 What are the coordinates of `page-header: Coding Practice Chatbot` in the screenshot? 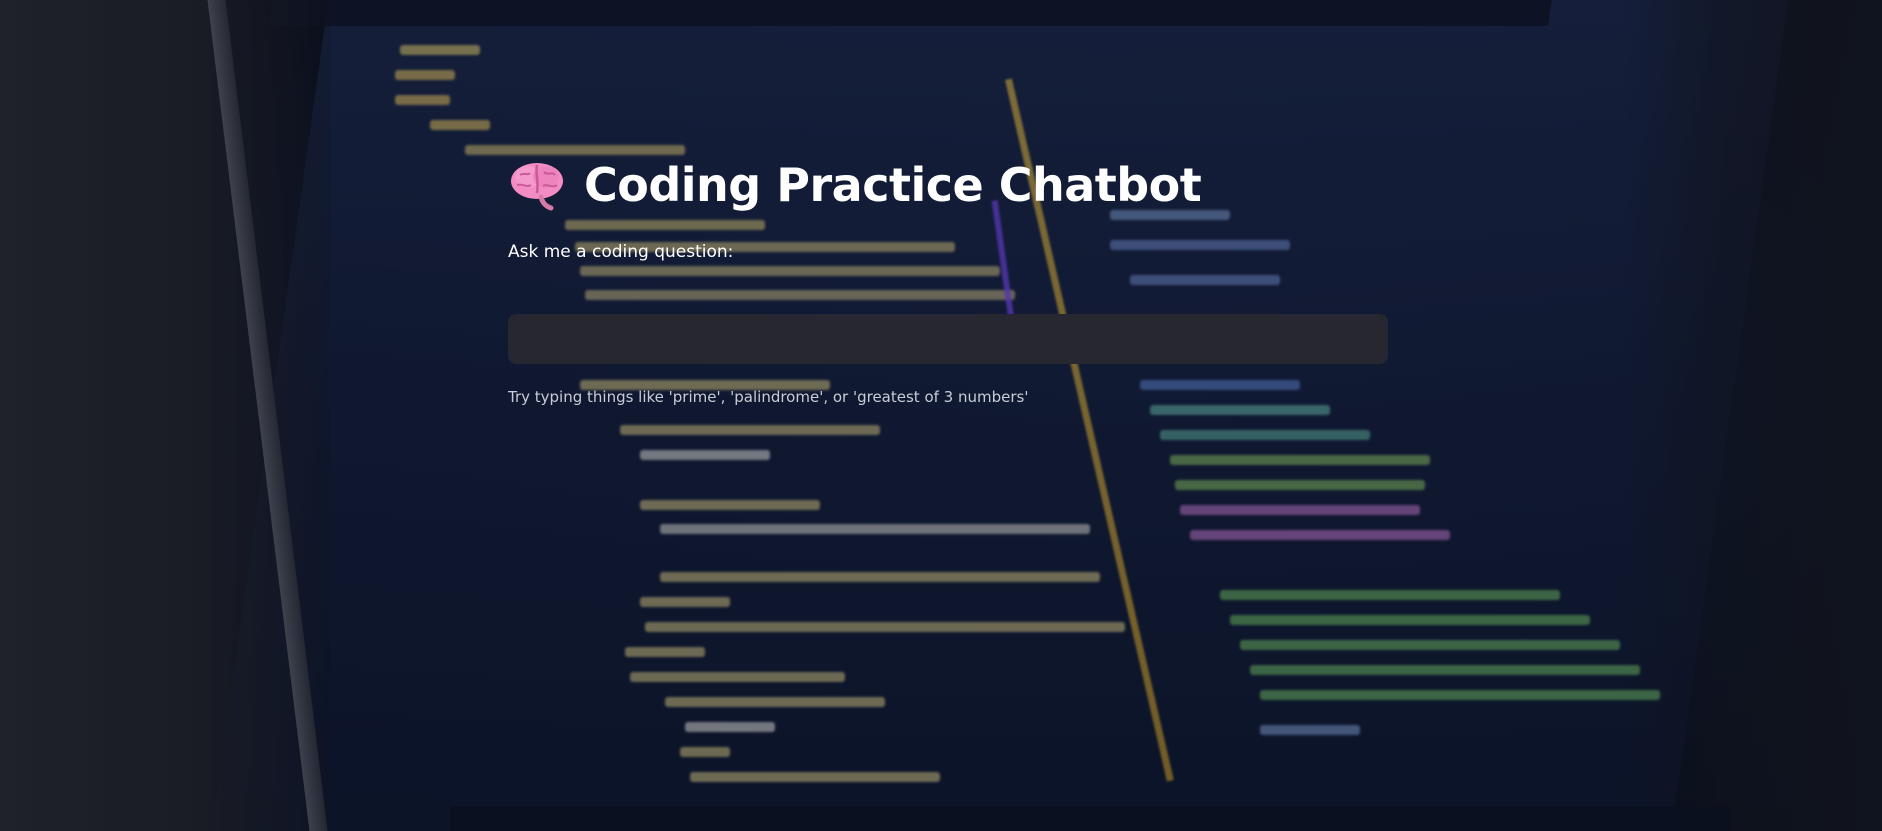 It's located at (948, 185).